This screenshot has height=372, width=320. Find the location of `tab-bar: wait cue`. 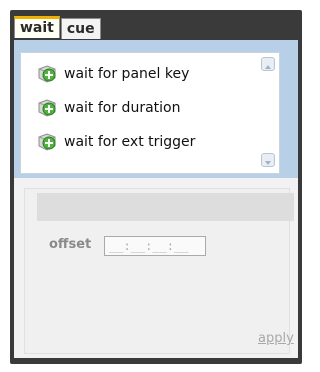

tab-bar: wait cue is located at coordinates (58, 28).